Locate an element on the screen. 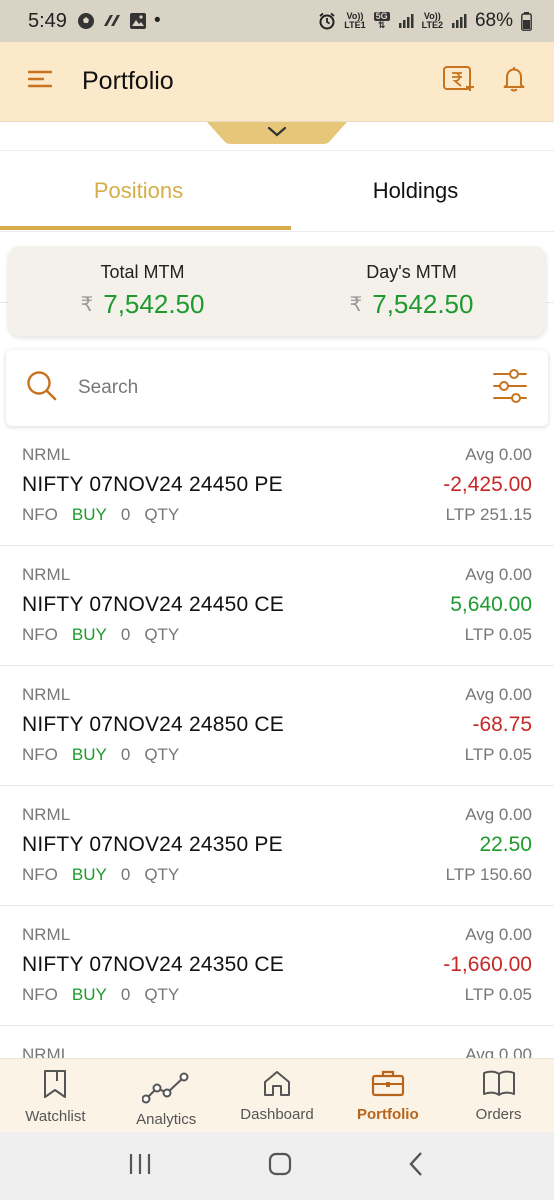 The width and height of the screenshot is (554, 1200). status-left-icons: • is located at coordinates (119, 21).